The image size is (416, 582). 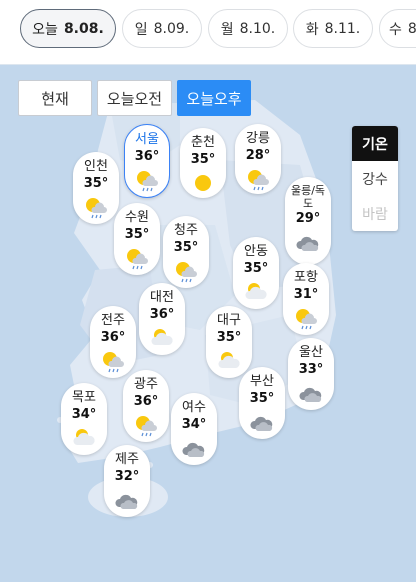 What do you see at coordinates (194, 407) in the screenshot?
I see `city-name: 여수` at bounding box center [194, 407].